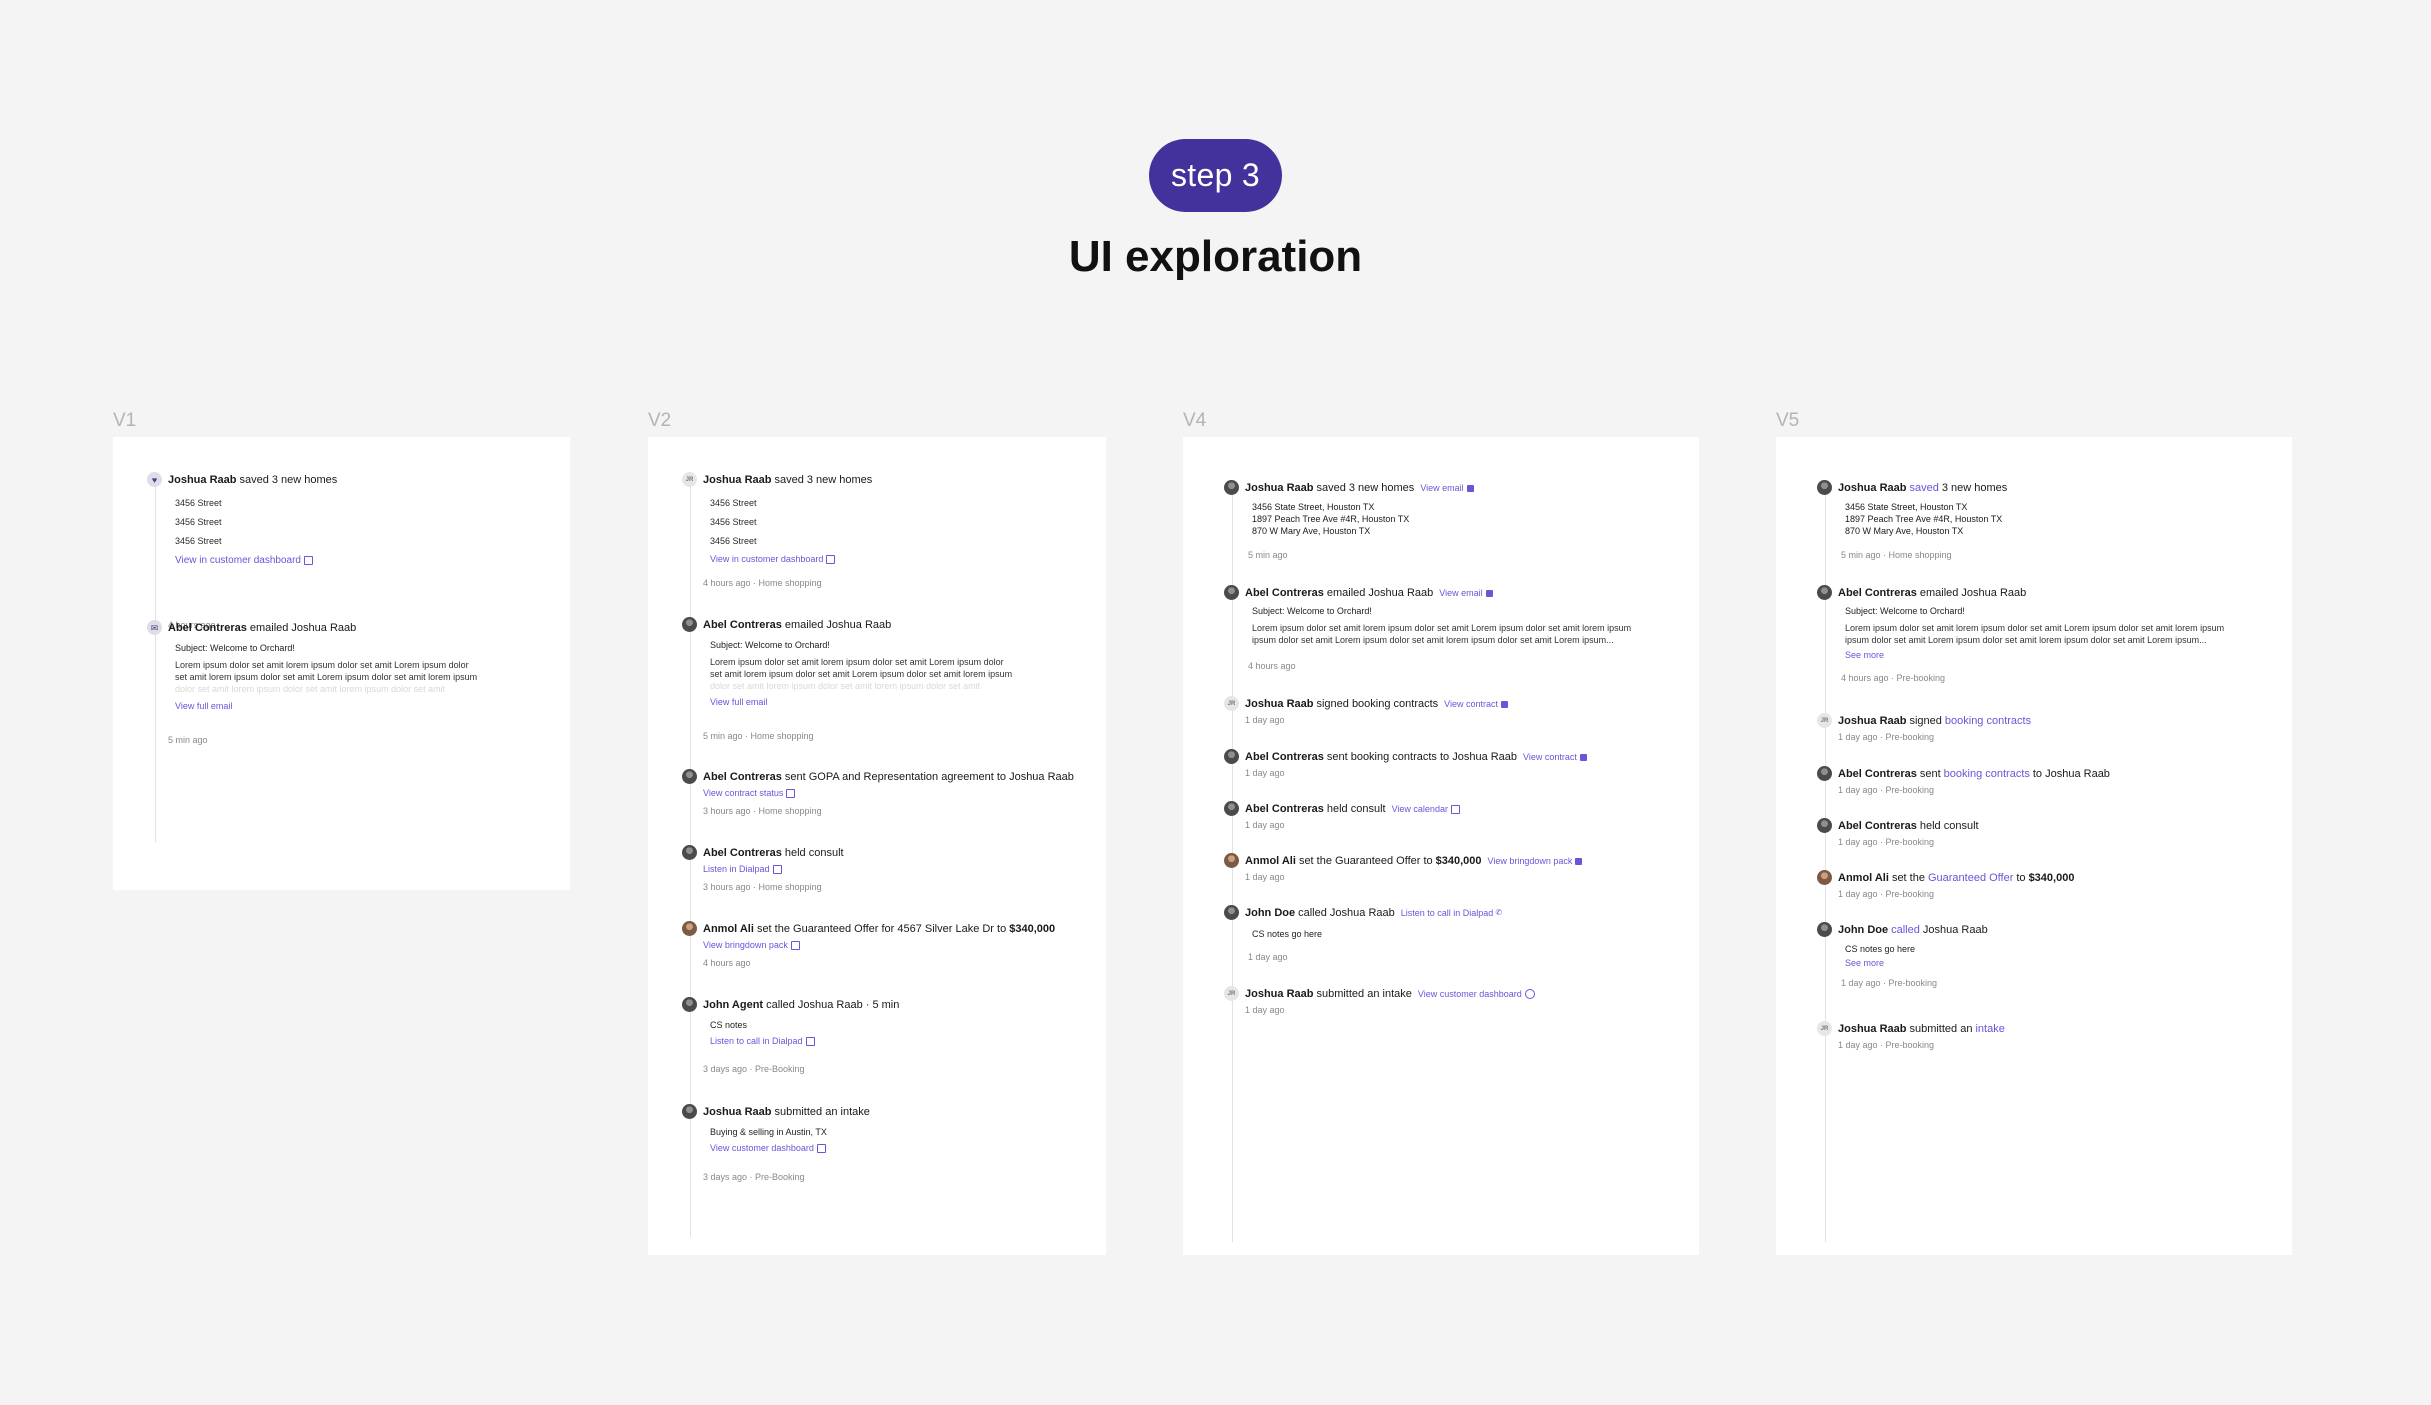 This screenshot has height=1405, width=2431. I want to click on timeline-rail, so click(155, 659).